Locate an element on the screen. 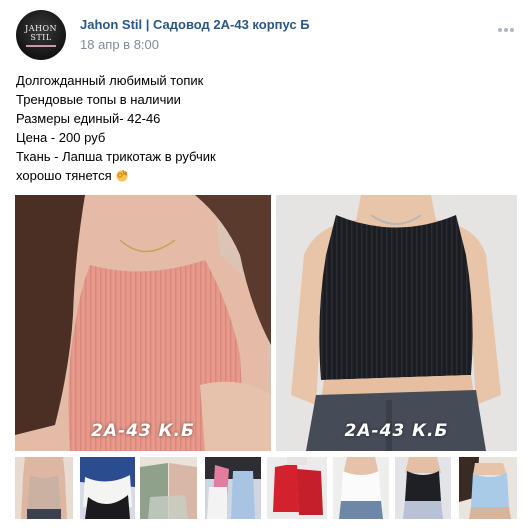  post-text-line: Ткань - Лапша трикотаж в рубчик is located at coordinates (116, 156).